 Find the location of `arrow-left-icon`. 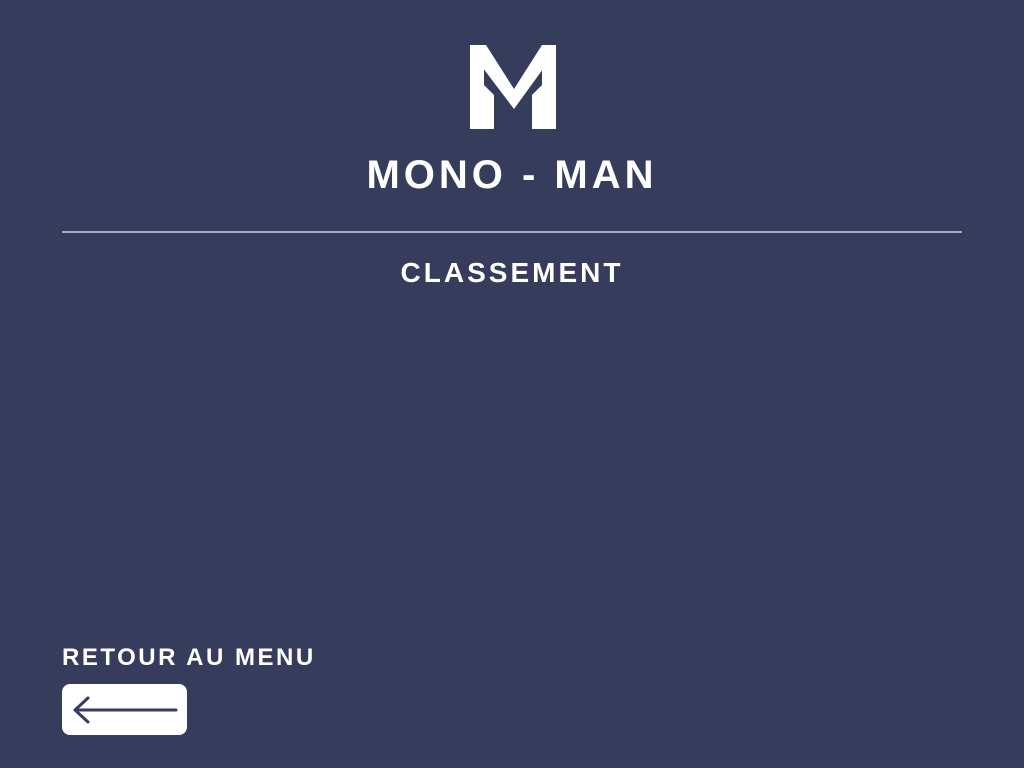

arrow-left-icon is located at coordinates (125, 710).